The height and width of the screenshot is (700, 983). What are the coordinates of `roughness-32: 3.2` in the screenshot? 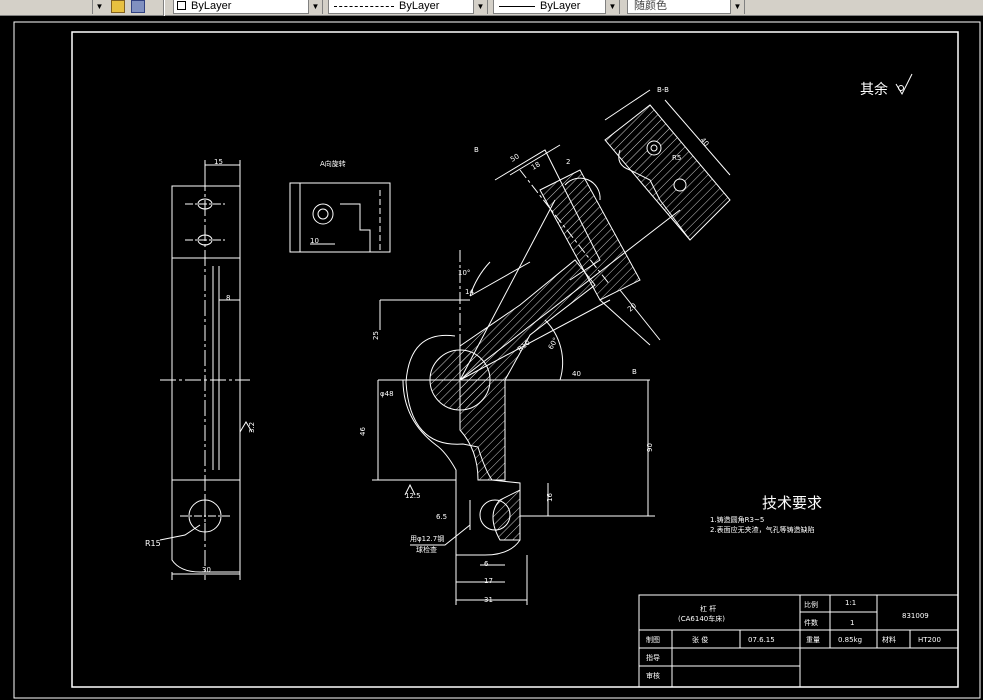 It's located at (252, 427).